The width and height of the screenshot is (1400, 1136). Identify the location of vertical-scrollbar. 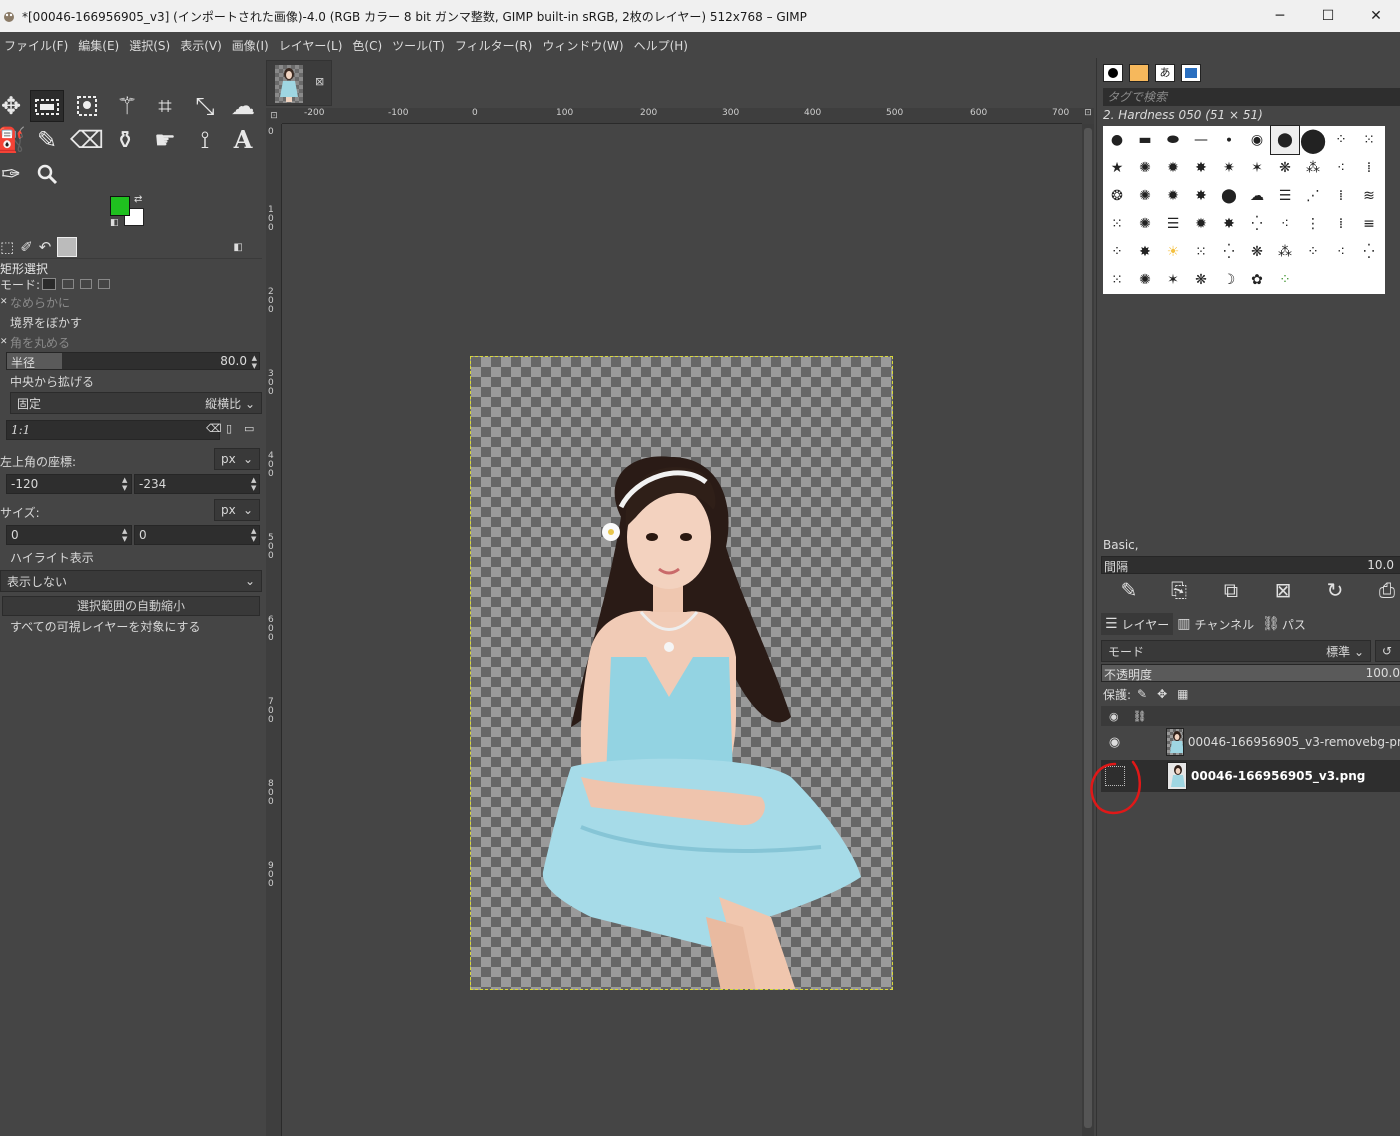
(1088, 630).